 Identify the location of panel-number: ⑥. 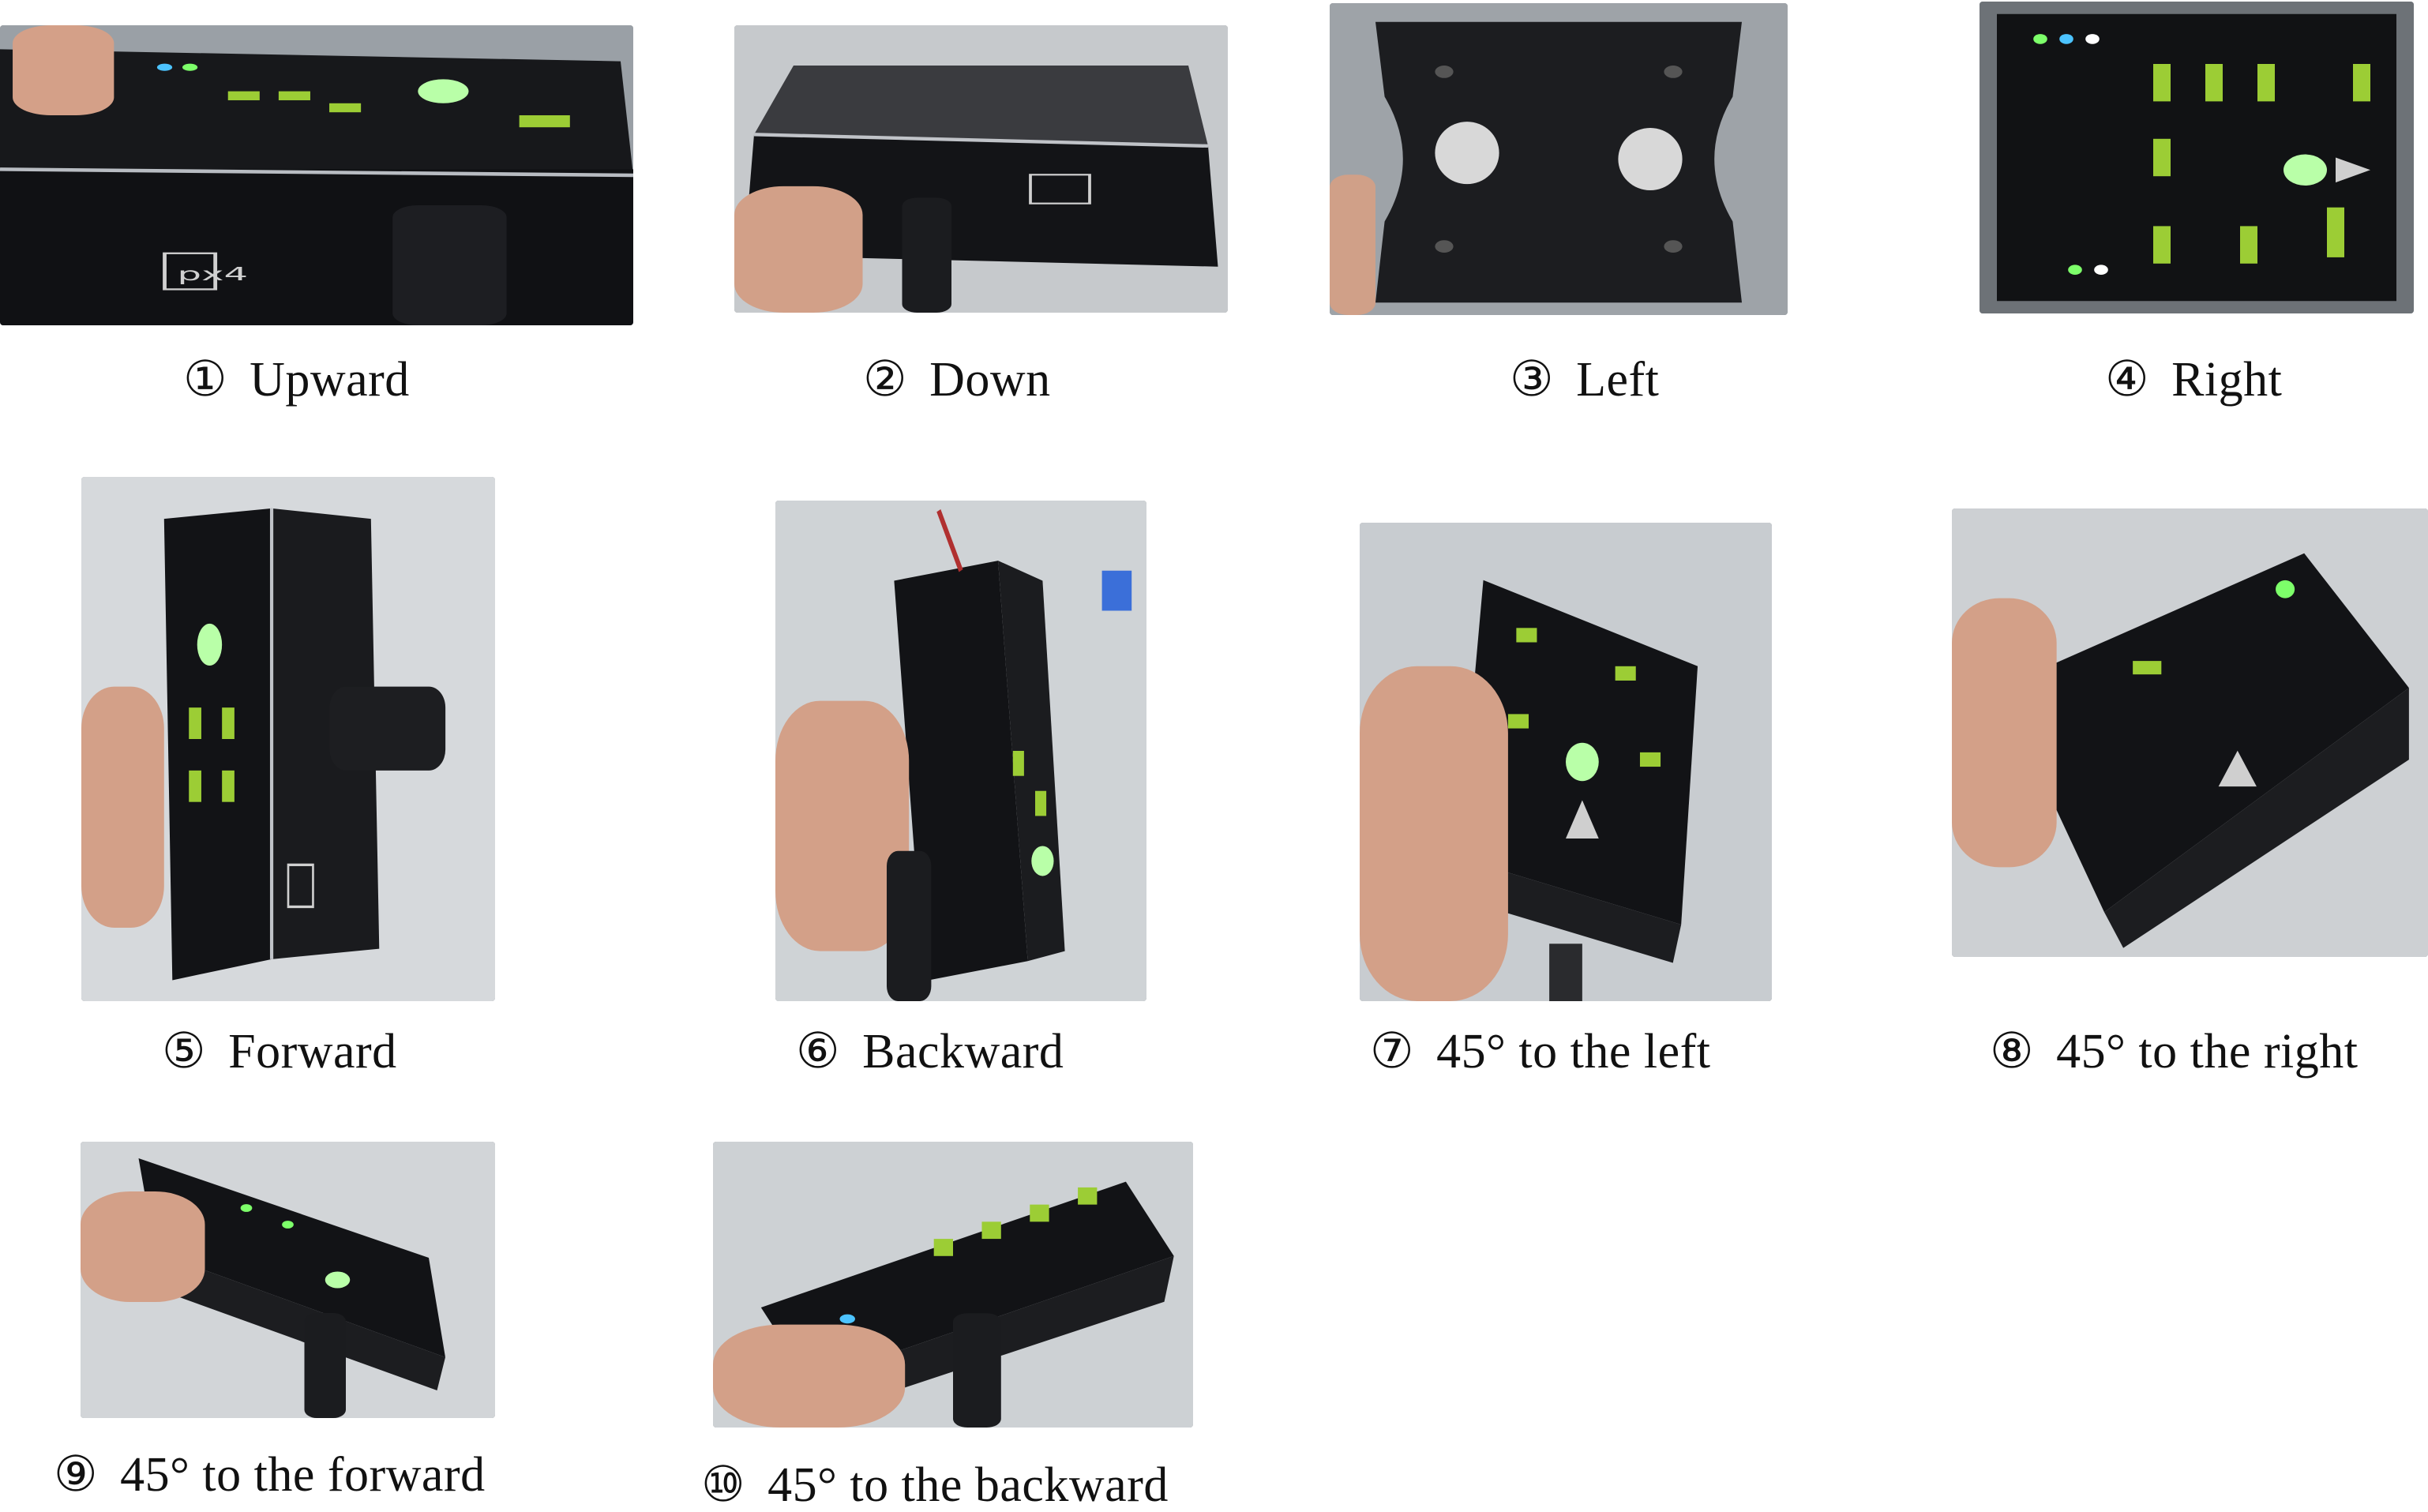
(818, 1052).